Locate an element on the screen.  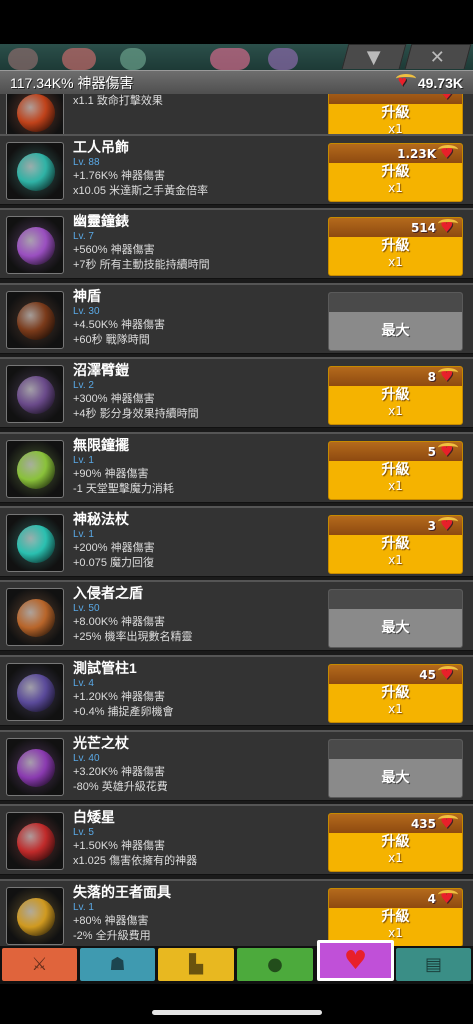
round-shield-icon is located at coordinates (35, 617).